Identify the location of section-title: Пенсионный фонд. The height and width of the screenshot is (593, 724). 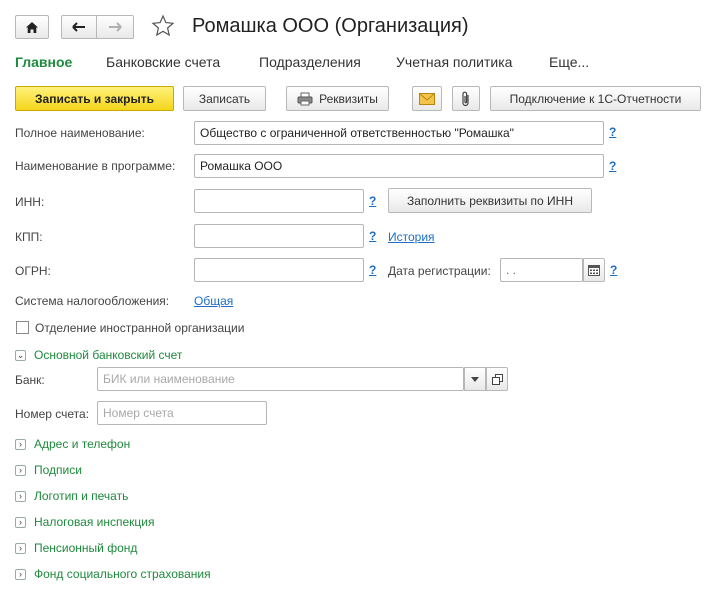
(86, 548).